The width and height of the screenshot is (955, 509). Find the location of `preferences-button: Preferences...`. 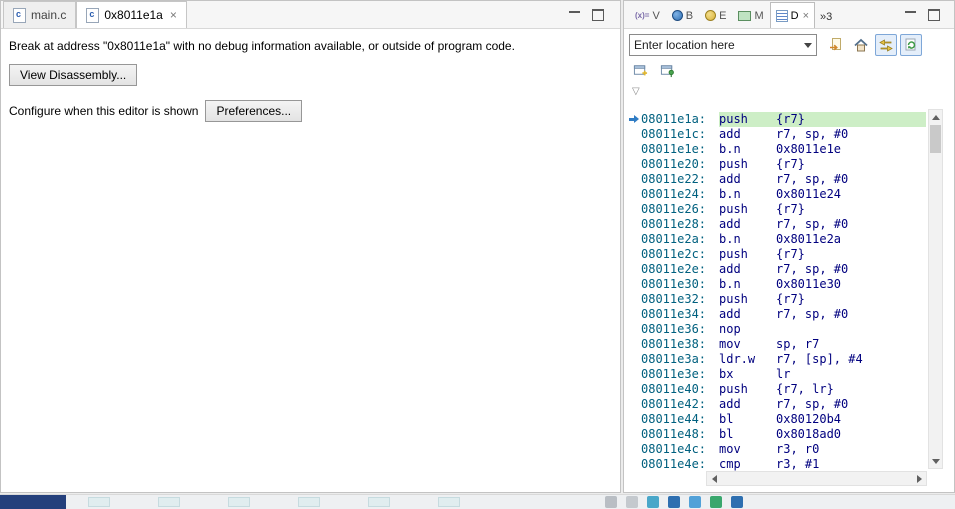

preferences-button: Preferences... is located at coordinates (254, 111).